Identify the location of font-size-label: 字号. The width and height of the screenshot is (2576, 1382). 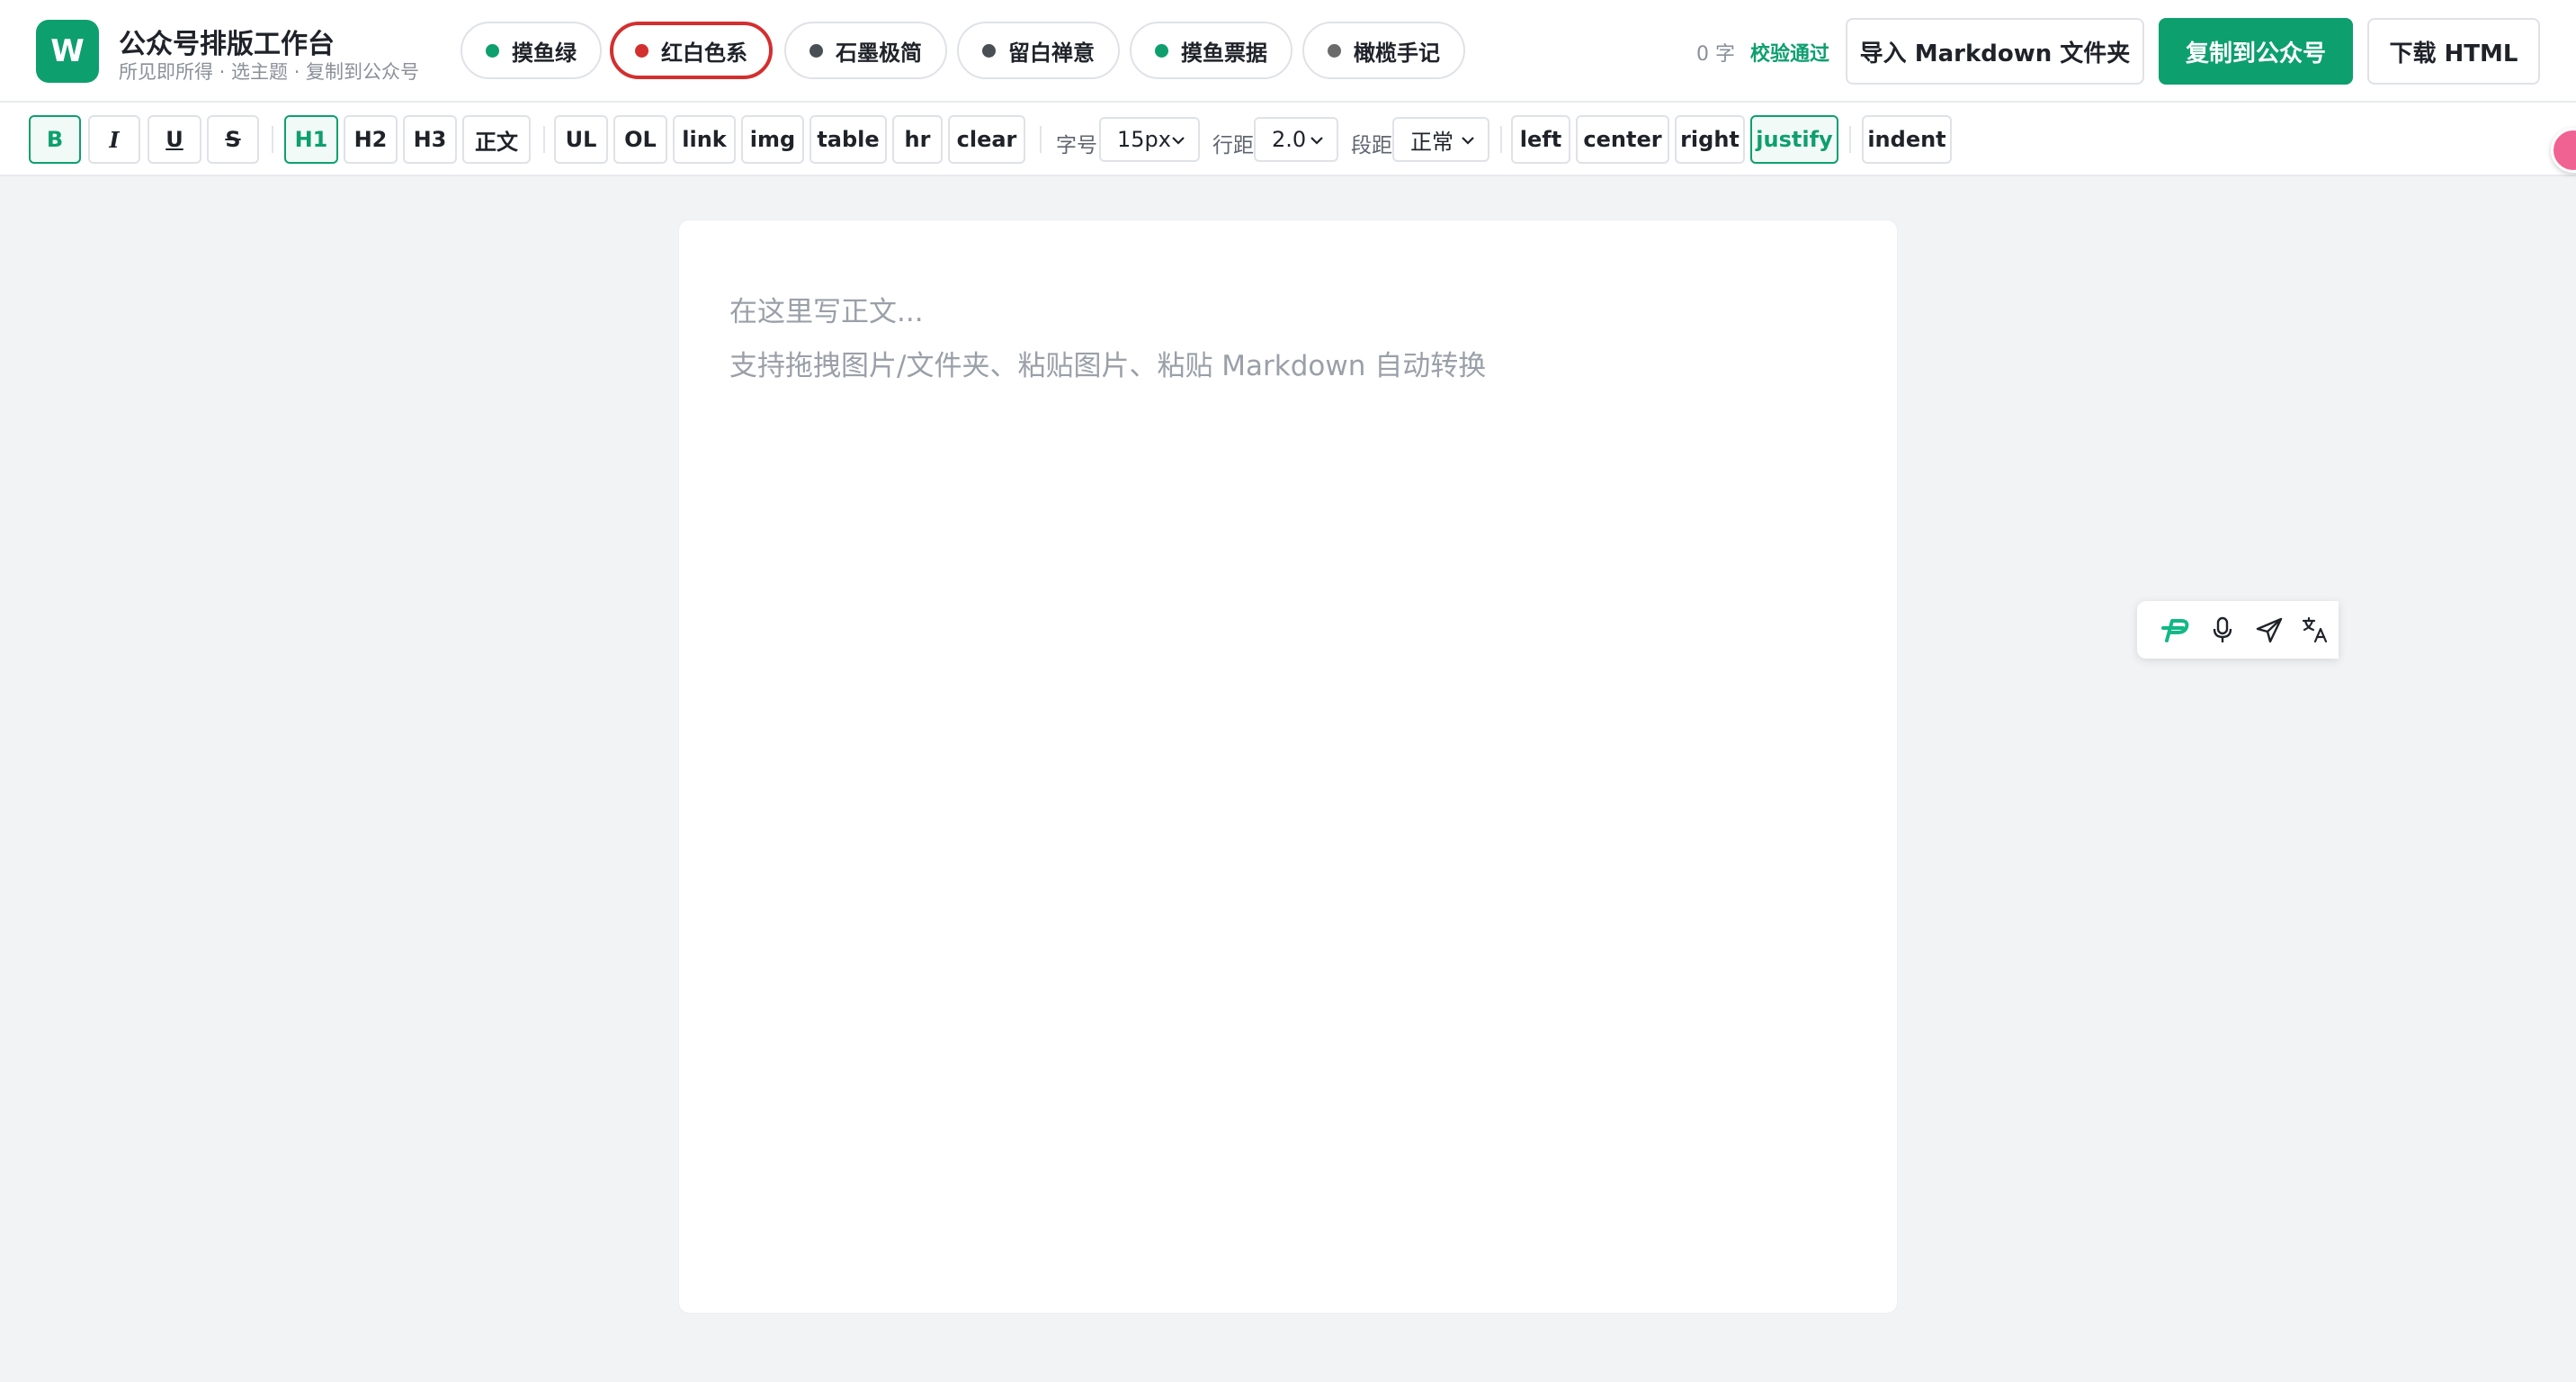
(1076, 146).